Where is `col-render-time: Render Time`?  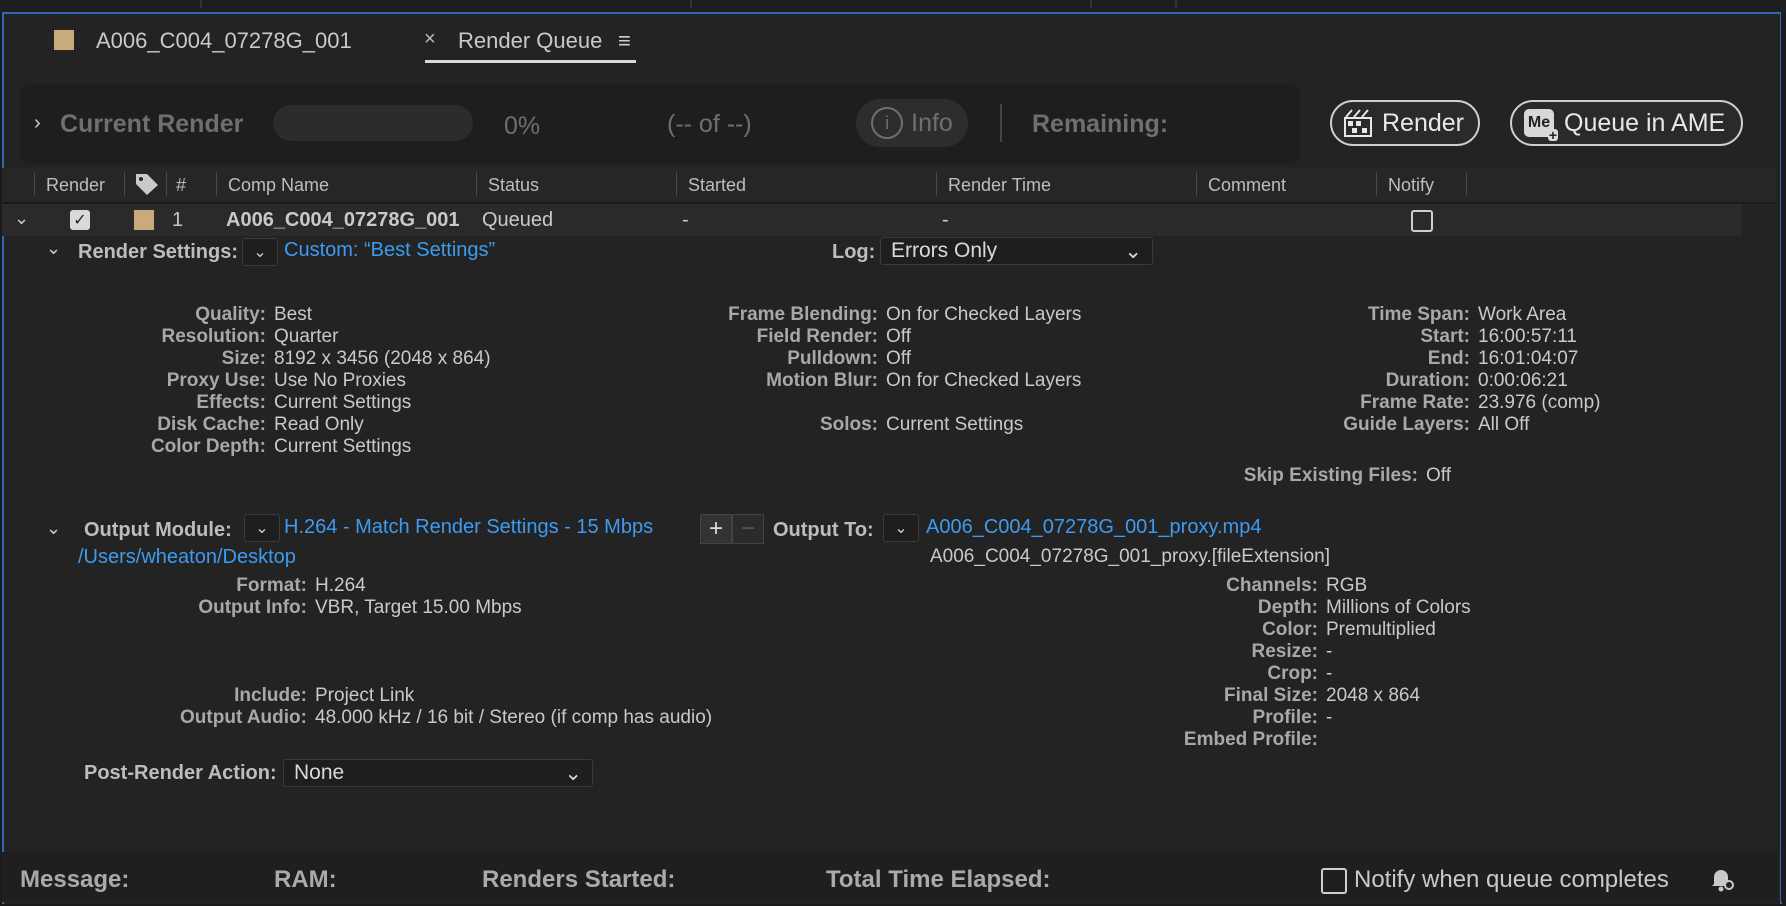 col-render-time: Render Time is located at coordinates (999, 185).